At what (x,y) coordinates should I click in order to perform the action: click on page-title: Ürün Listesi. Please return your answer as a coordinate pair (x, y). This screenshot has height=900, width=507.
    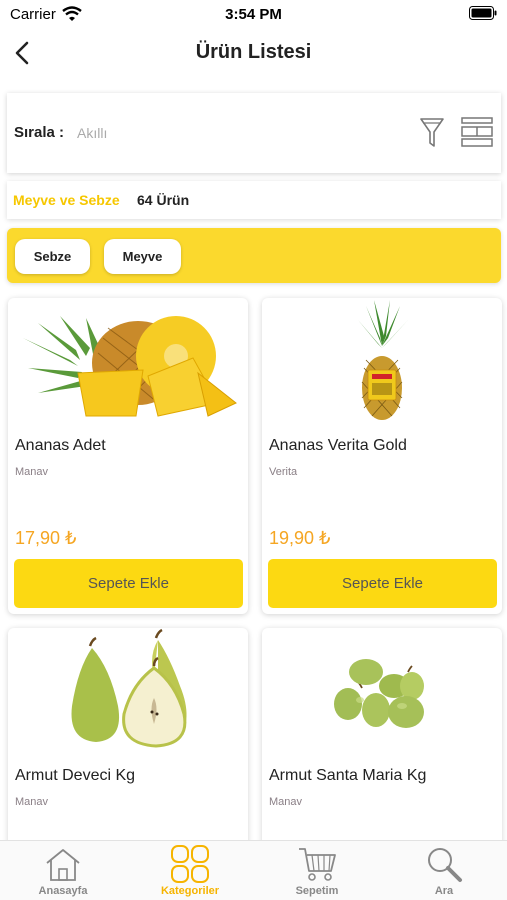
    Looking at the image, I should click on (253, 52).